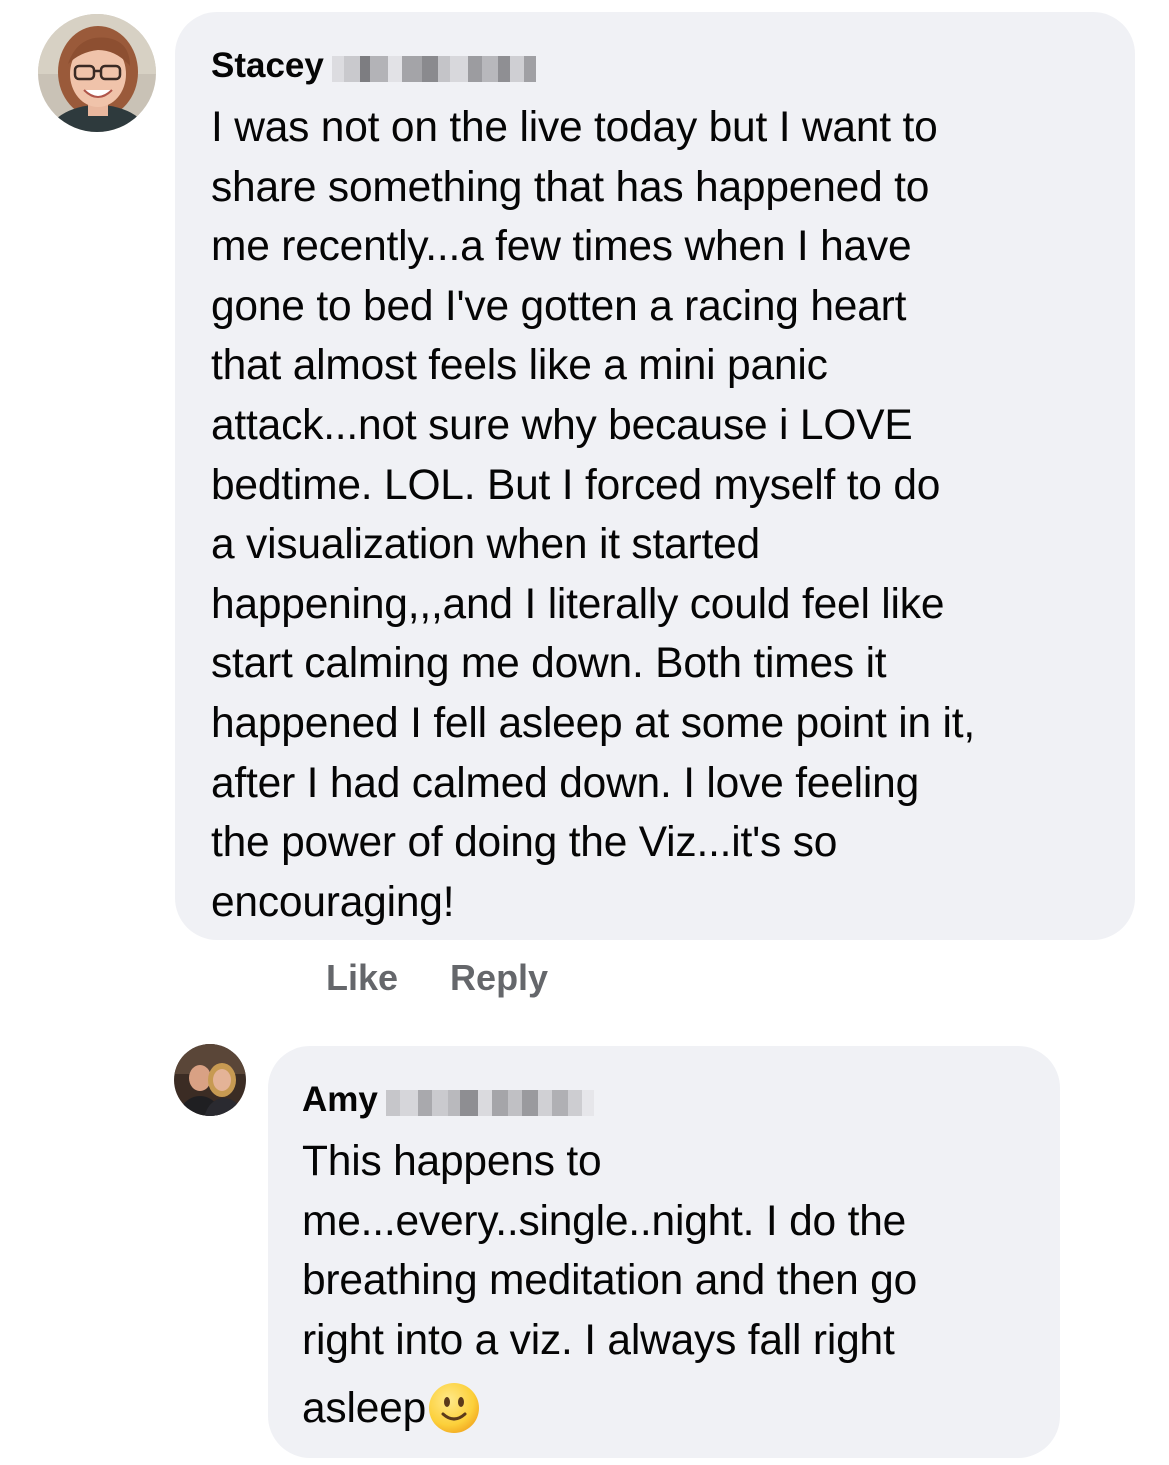  I want to click on comment-text-line: right into a viz. I always fall right, so click(598, 1340).